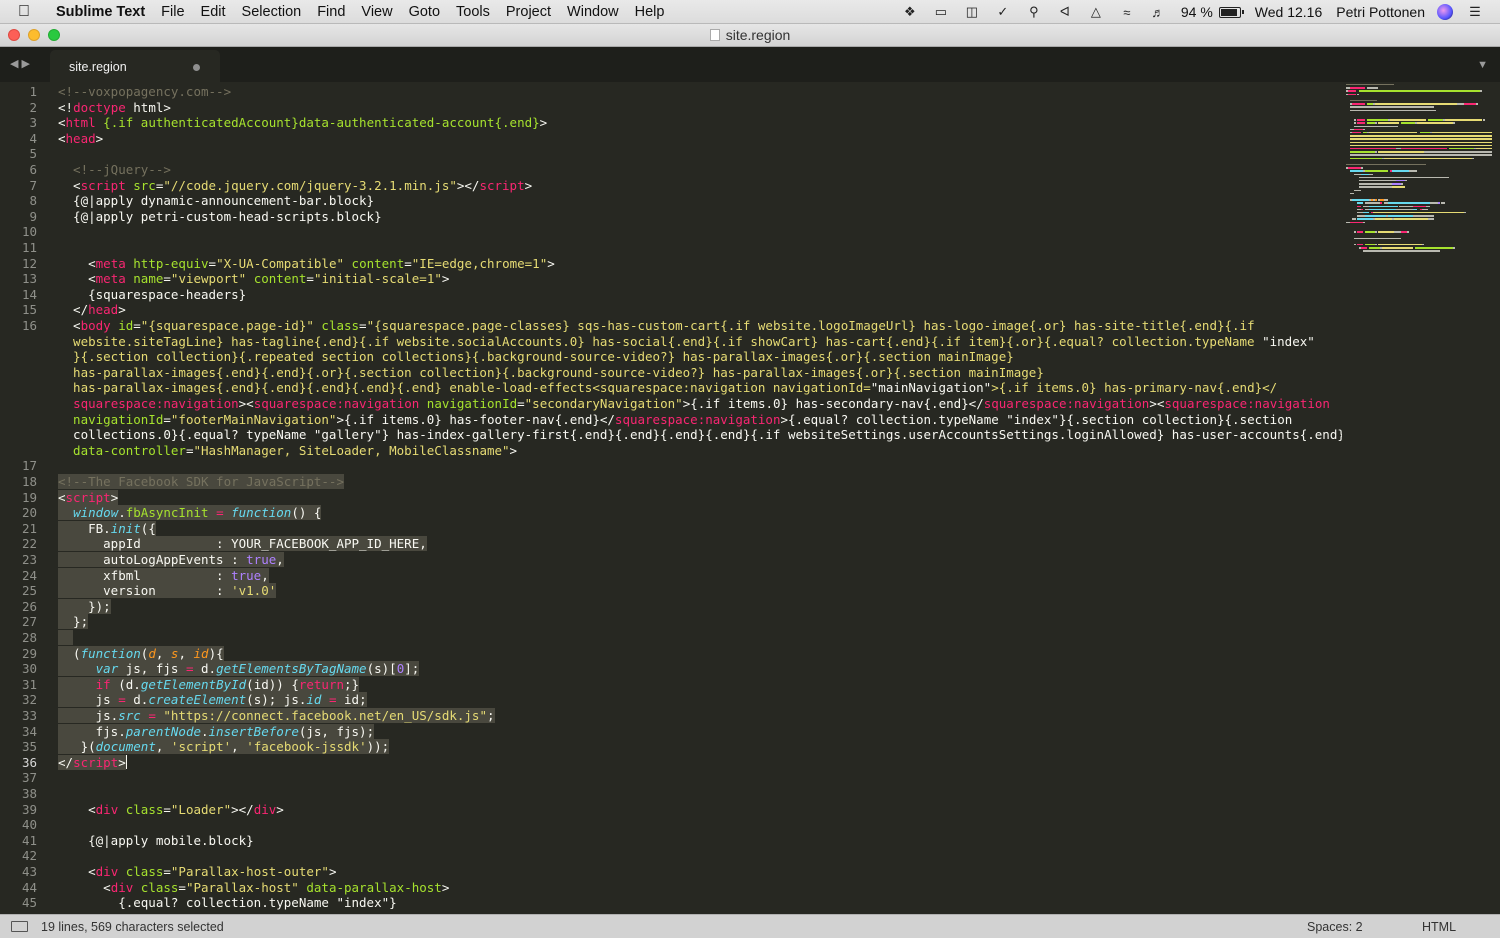  I want to click on line-number: 6, so click(18, 170).